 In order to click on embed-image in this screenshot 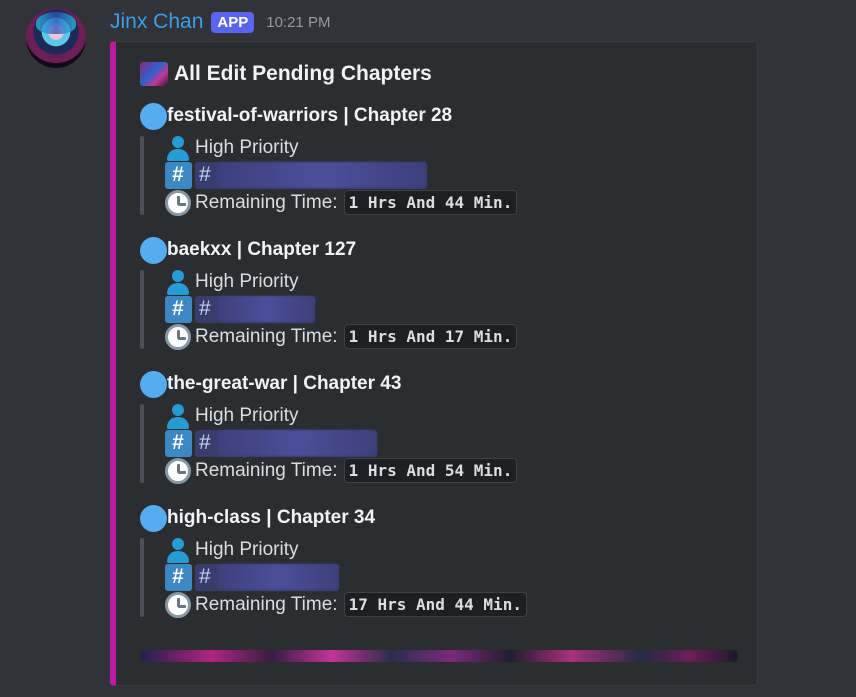, I will do `click(439, 656)`.